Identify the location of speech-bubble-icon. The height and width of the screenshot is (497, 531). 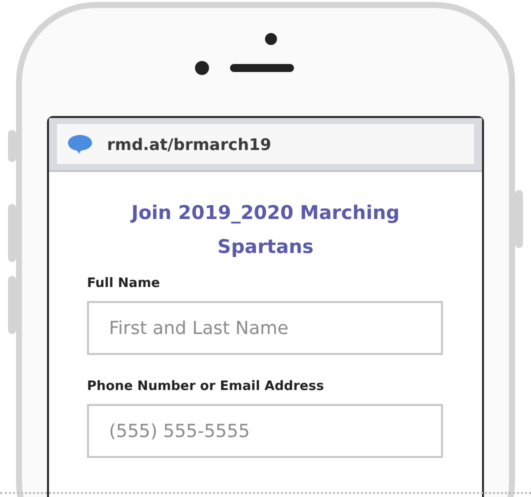
(80, 144).